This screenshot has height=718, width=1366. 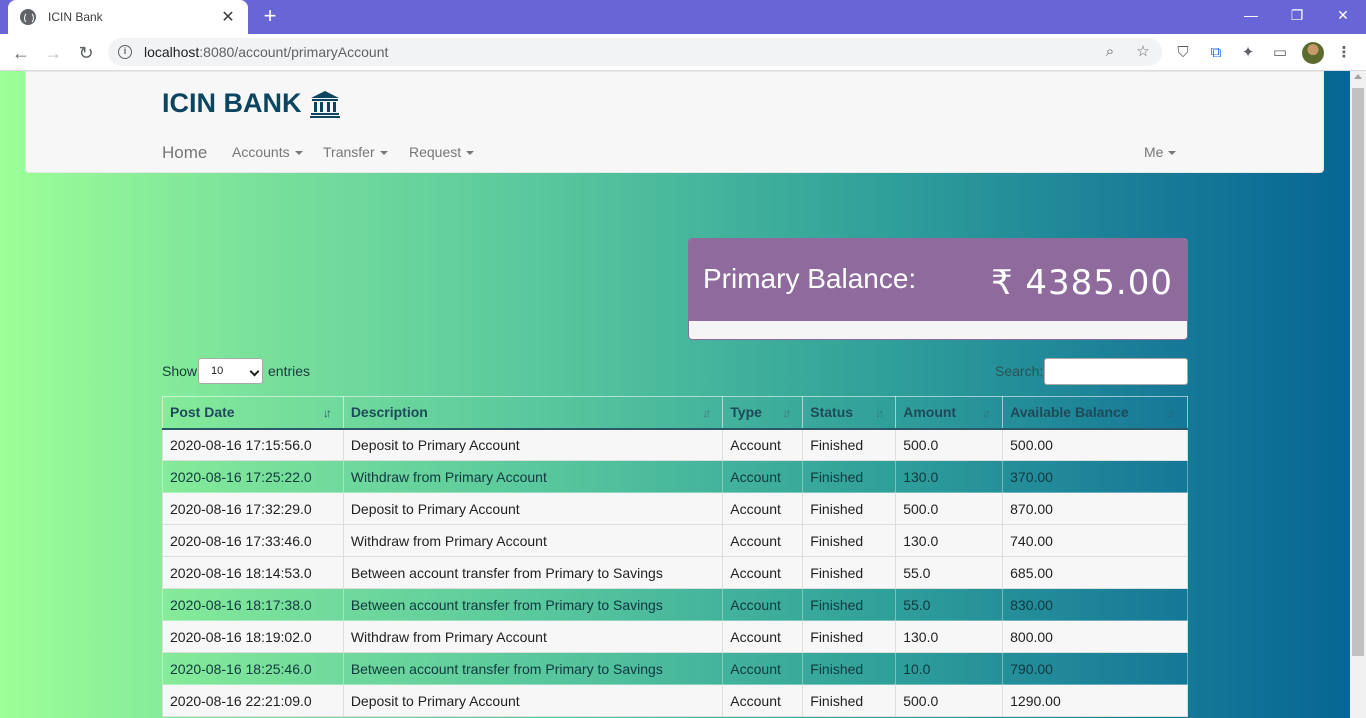 I want to click on browser-tab: ICIN Bank ✕, so click(x=128, y=17).